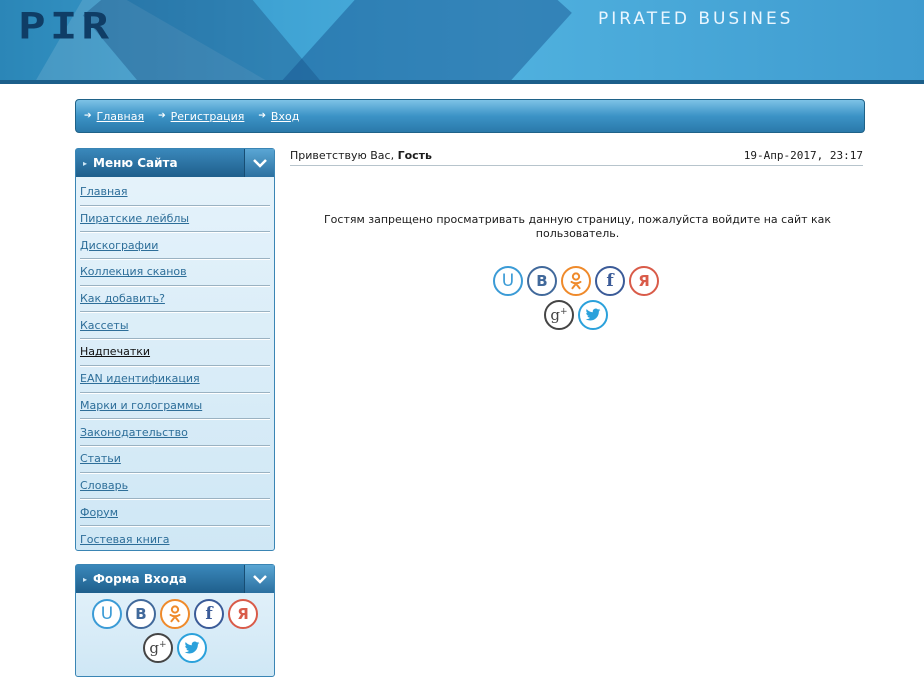  What do you see at coordinates (104, 485) in the screenshot?
I see `menu-link-dictionary: Словарь` at bounding box center [104, 485].